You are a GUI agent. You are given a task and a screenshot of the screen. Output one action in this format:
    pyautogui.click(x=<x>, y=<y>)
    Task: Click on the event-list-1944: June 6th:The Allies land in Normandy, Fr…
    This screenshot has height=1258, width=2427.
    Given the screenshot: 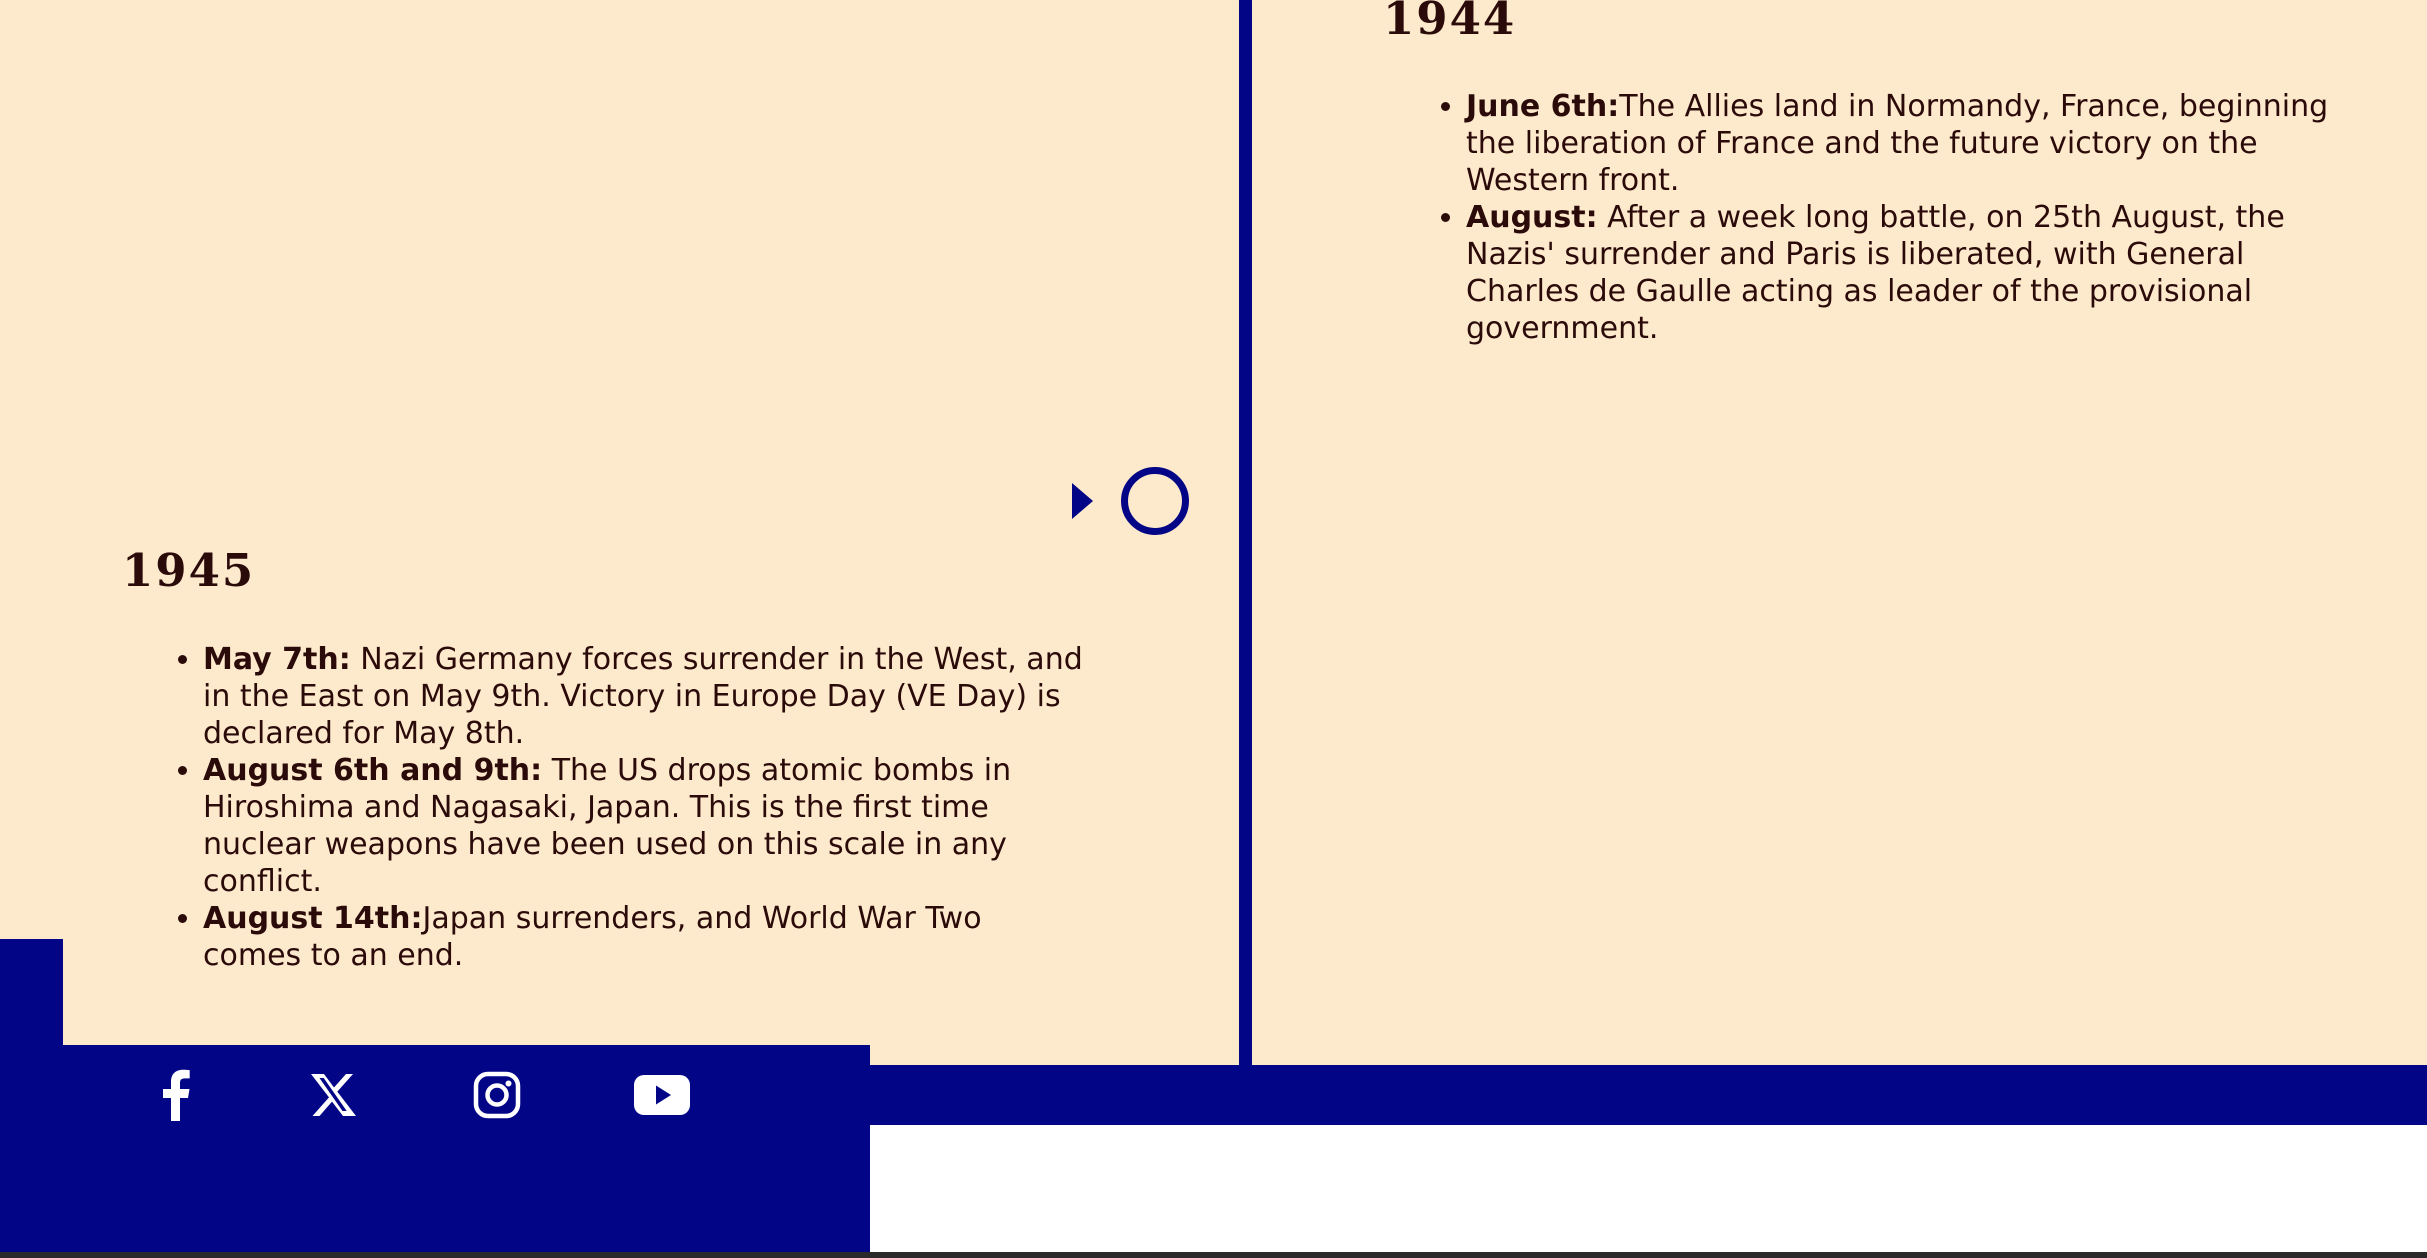 What is the action you would take?
    pyautogui.click(x=1866, y=217)
    